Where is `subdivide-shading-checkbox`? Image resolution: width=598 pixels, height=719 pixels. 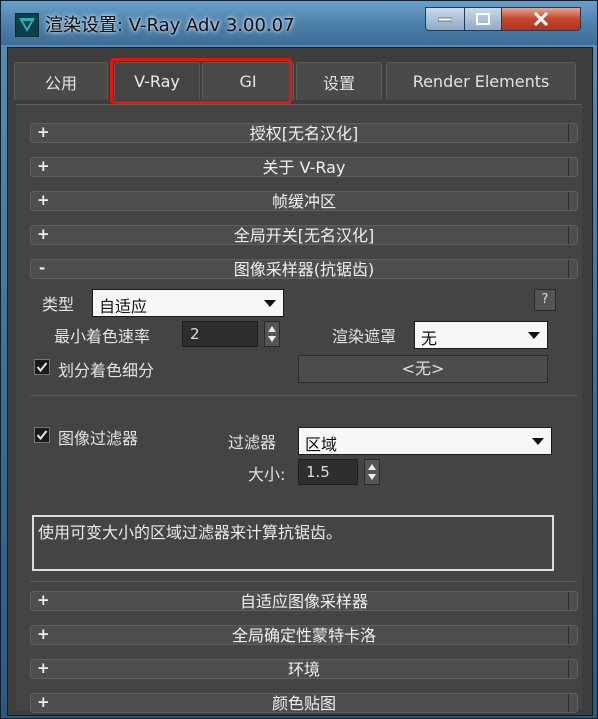
subdivide-shading-checkbox is located at coordinates (42, 367).